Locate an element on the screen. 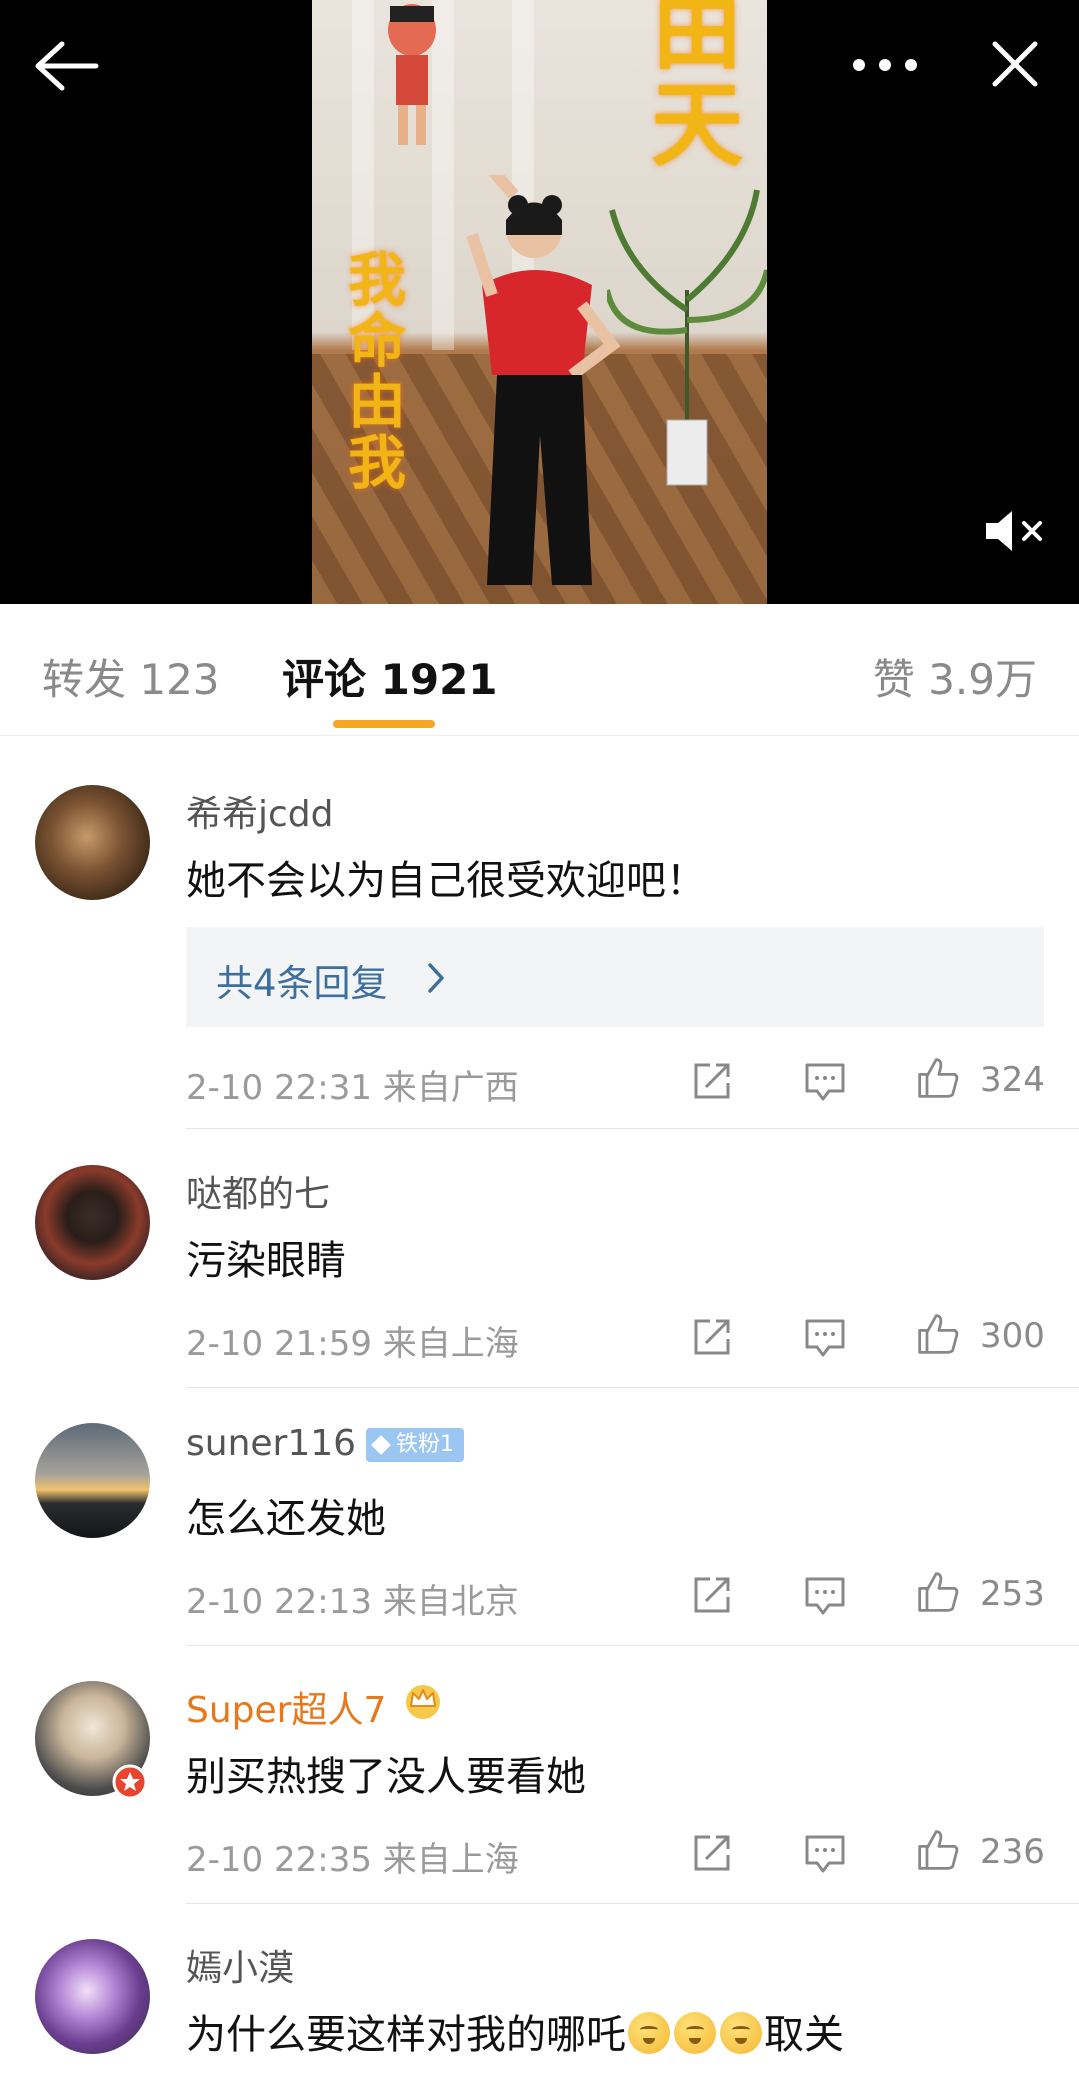 The height and width of the screenshot is (2081, 1079). active-tab-indicator is located at coordinates (384, 724).